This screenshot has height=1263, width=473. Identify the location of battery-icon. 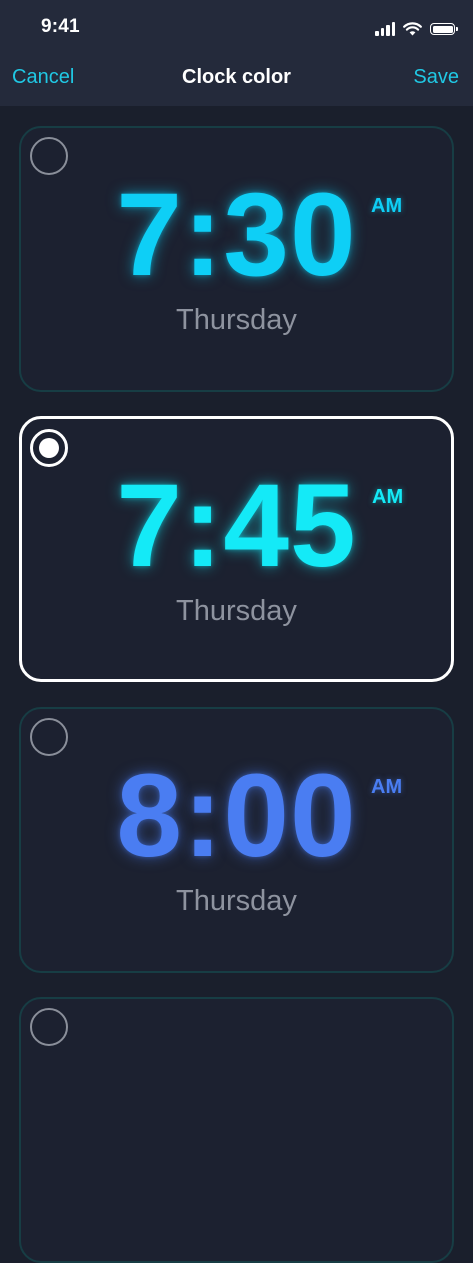
(444, 29).